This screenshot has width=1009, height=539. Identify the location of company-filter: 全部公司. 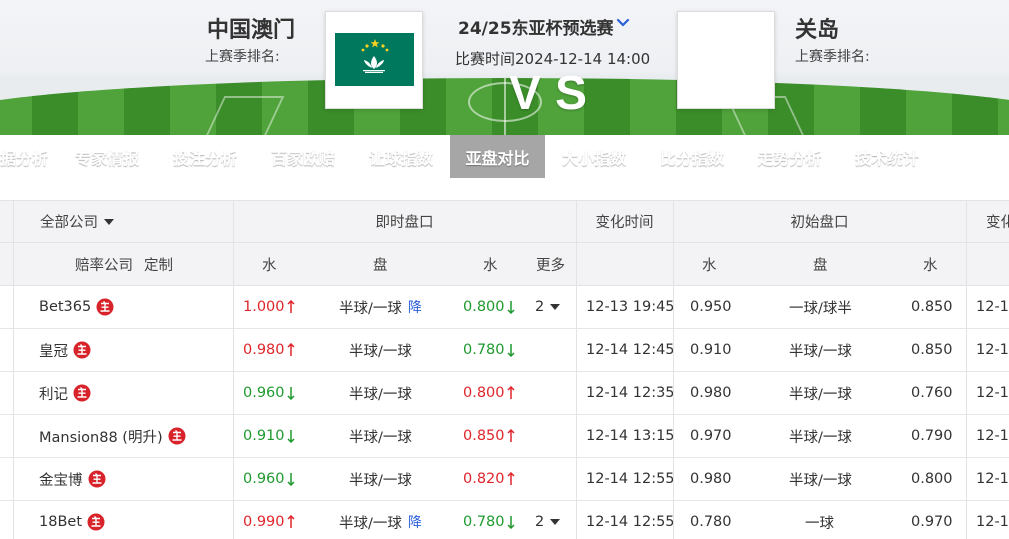
(77, 221).